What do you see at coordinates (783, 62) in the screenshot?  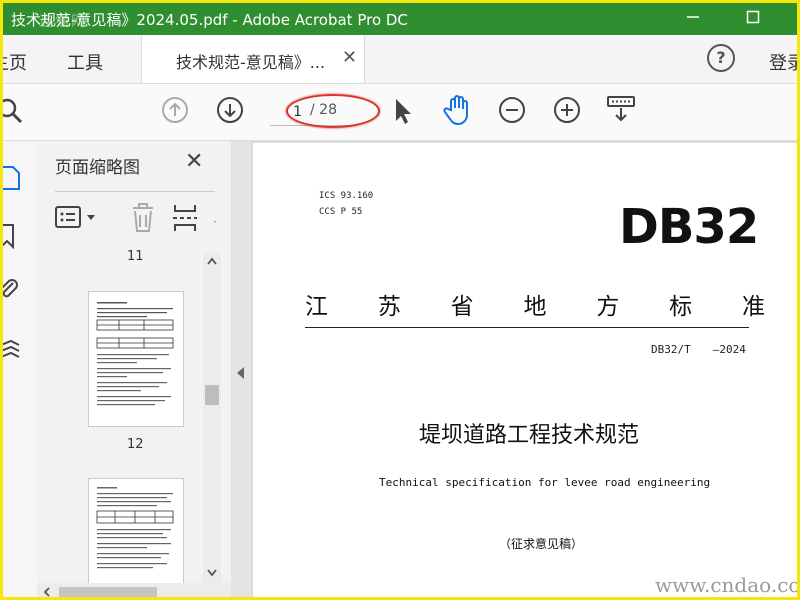 I see `login-button: 登录` at bounding box center [783, 62].